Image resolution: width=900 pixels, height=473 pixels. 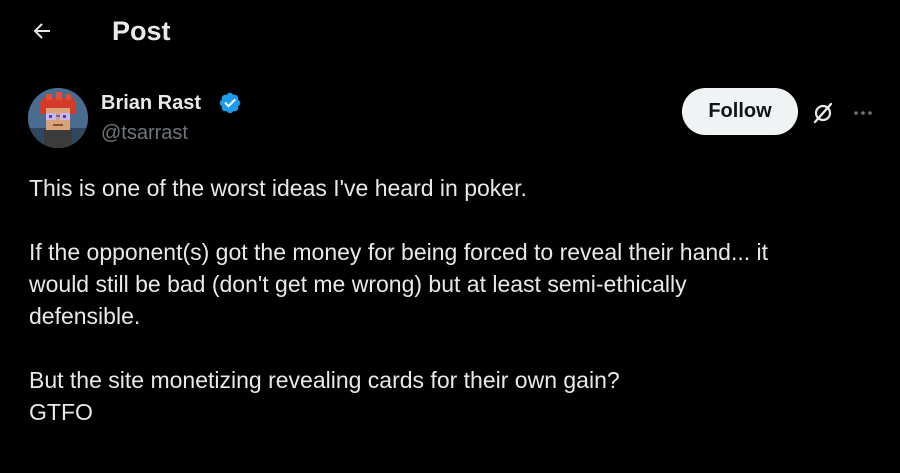 I want to click on follow-button: Follow, so click(x=740, y=111).